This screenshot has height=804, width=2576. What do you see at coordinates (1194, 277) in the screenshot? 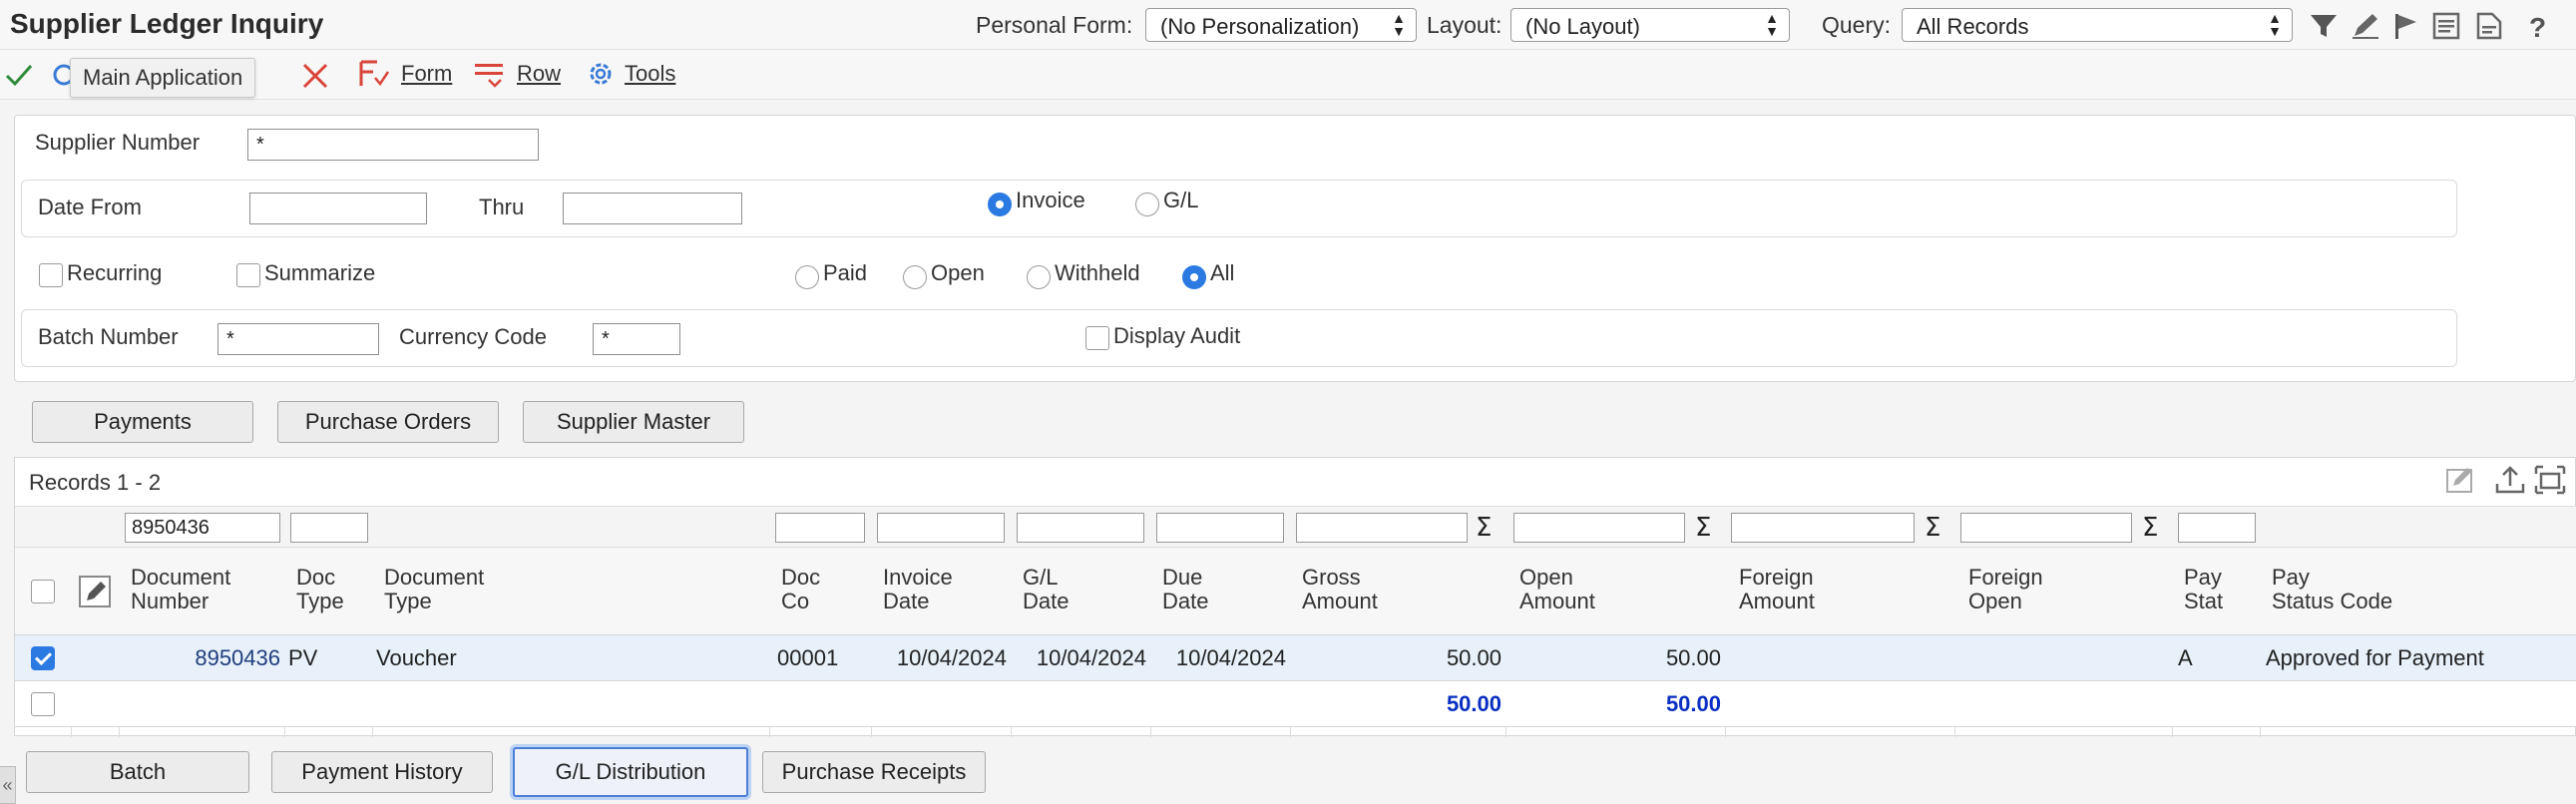
I see `all-radio` at bounding box center [1194, 277].